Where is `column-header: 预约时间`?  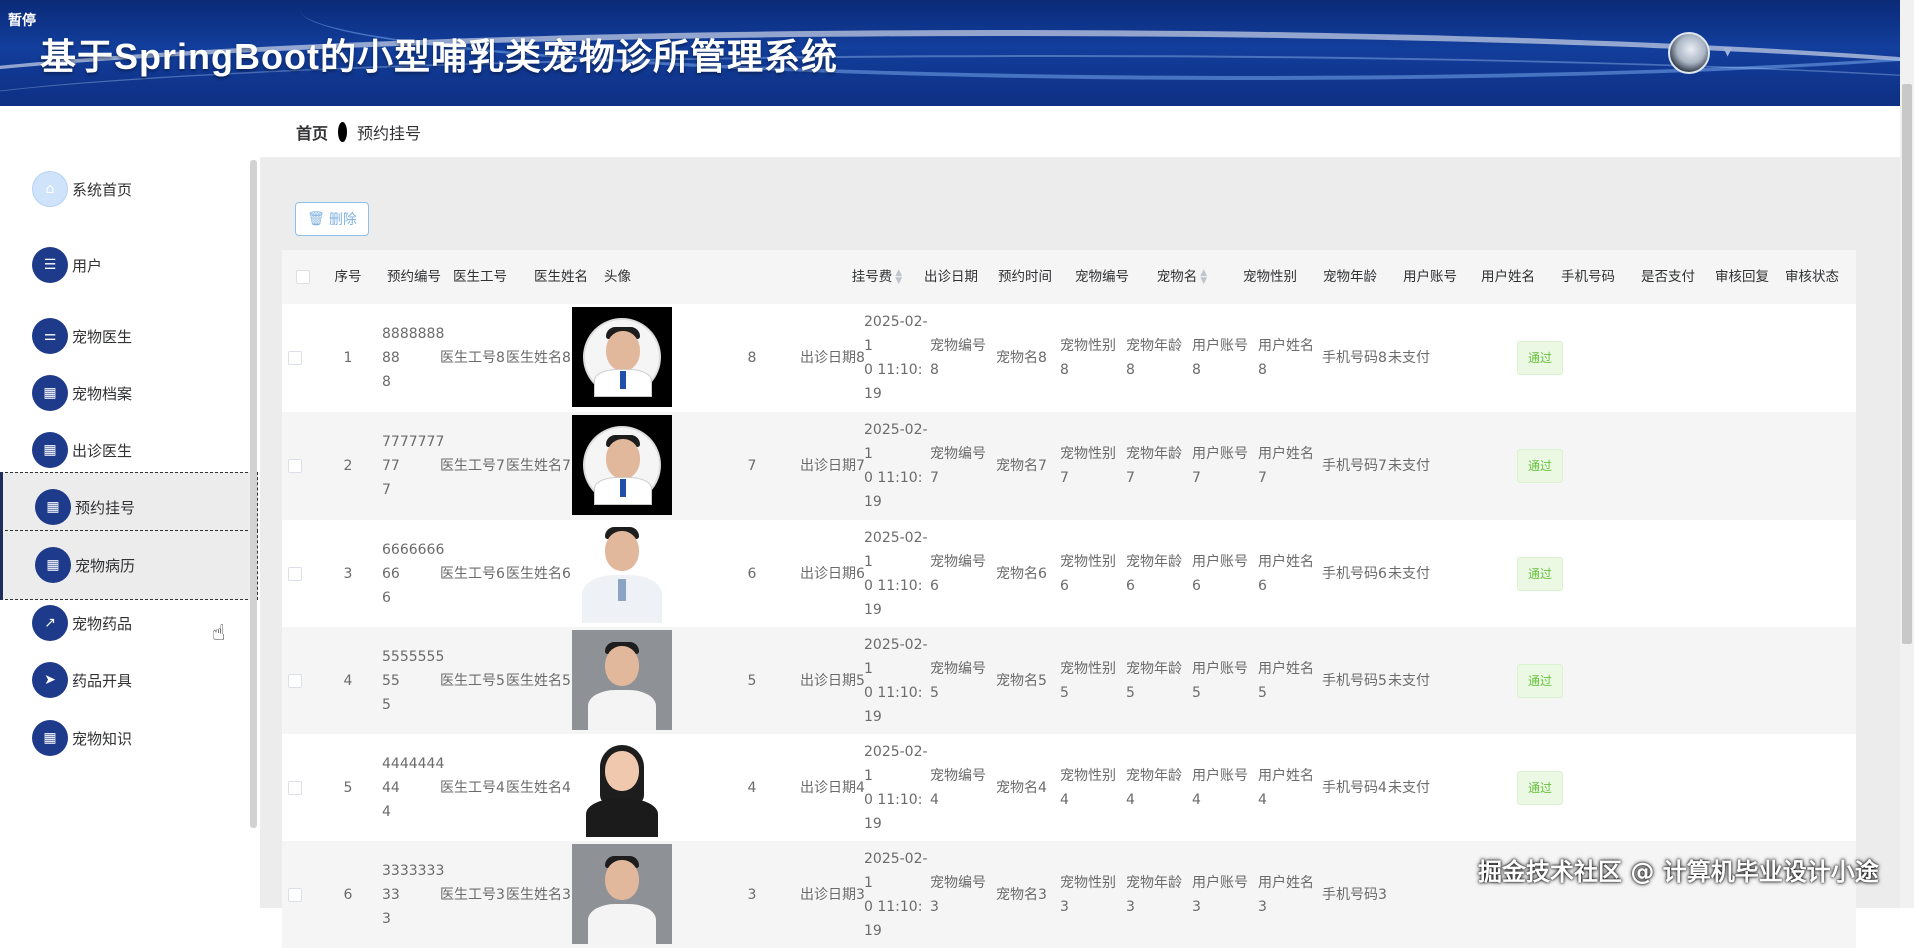
column-header: 预约时间 is located at coordinates (1025, 277).